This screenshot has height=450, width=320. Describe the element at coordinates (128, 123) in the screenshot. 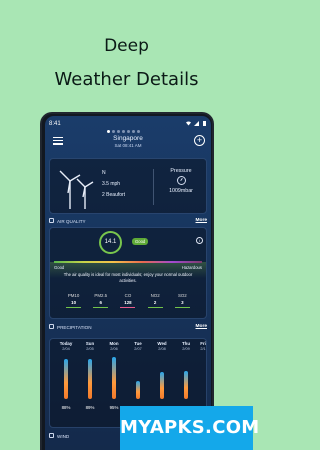

I see `status-bar: 8:41` at that location.